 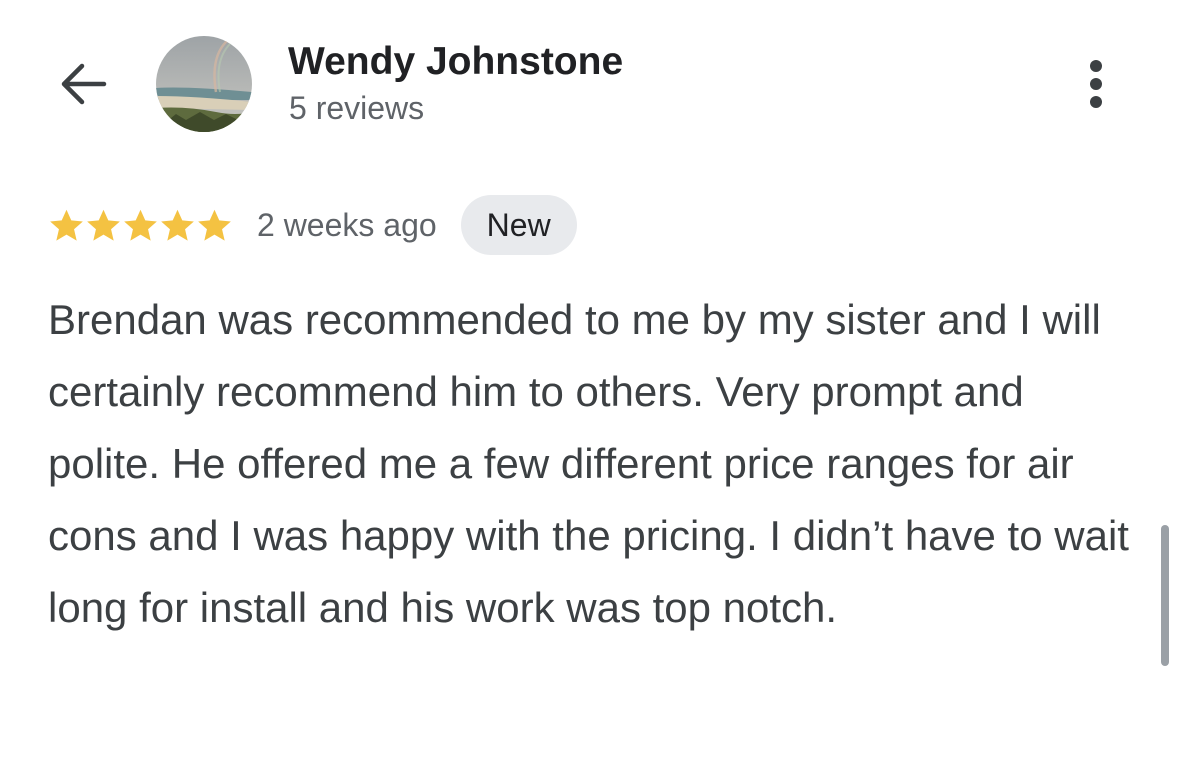 I want to click on back-button, so click(x=82, y=84).